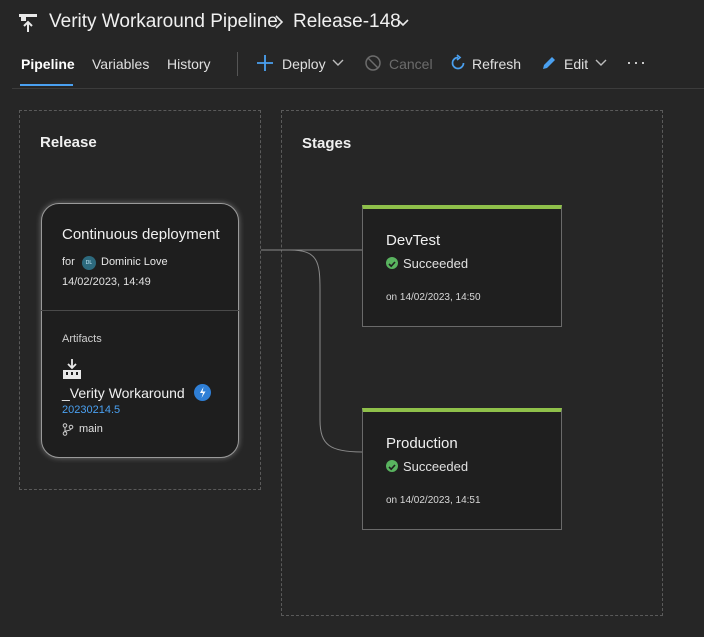 The height and width of the screenshot is (637, 704). I want to click on stage-name: DevTest, so click(413, 240).